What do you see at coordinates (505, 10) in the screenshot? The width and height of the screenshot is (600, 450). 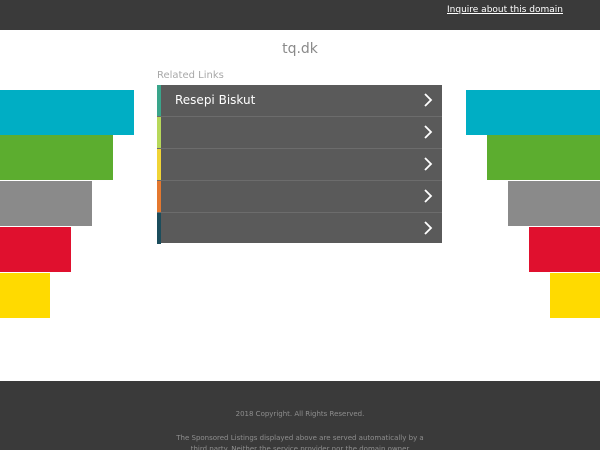 I see `inquire-domain-link: Inquire about this domain` at bounding box center [505, 10].